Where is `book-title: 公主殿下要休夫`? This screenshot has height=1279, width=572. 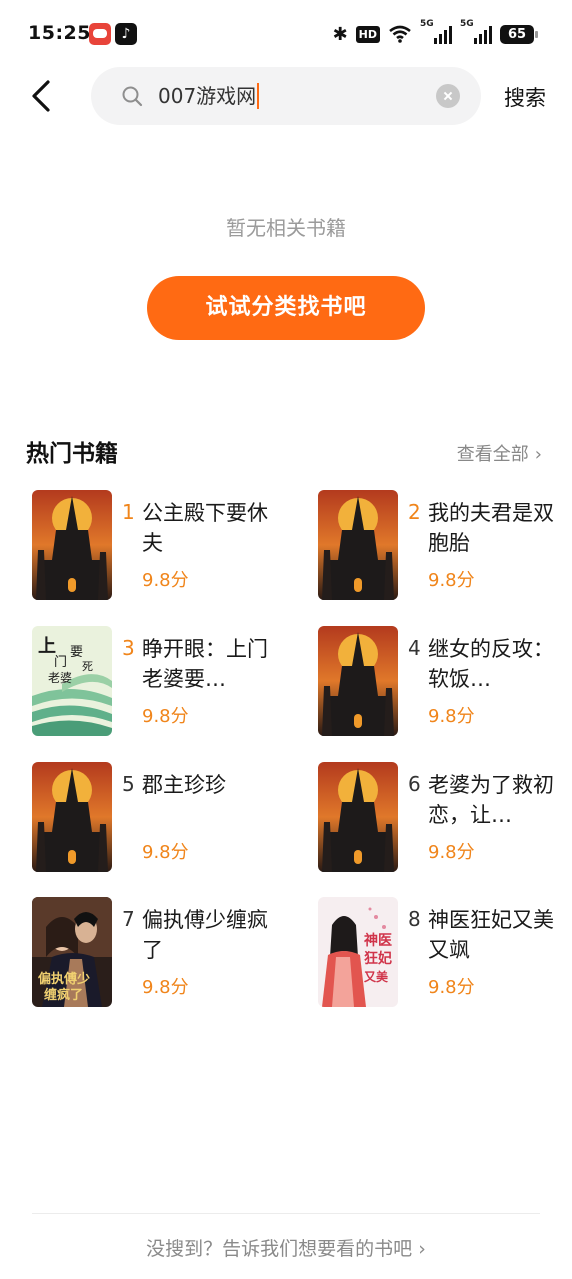
book-title: 公主殿下要休夫 is located at coordinates (209, 528).